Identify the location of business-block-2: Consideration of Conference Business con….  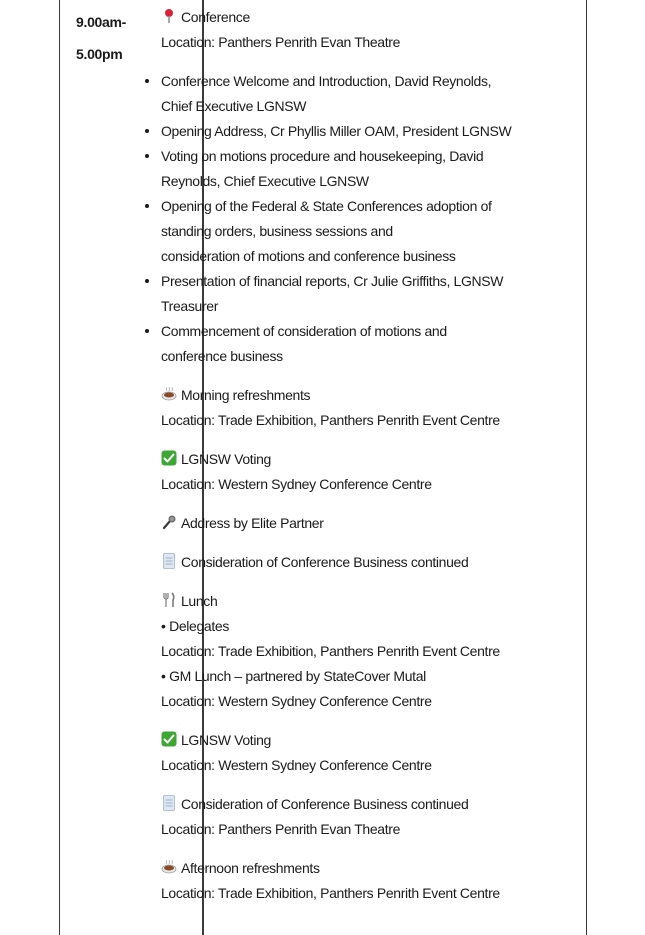
(338, 817).